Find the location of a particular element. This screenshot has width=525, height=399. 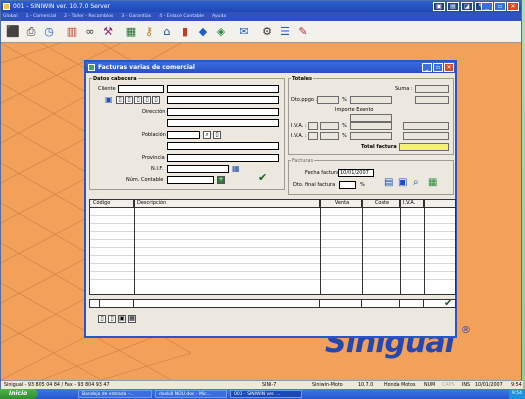

mdi-tile-icon: ▤ is located at coordinates (453, 6).